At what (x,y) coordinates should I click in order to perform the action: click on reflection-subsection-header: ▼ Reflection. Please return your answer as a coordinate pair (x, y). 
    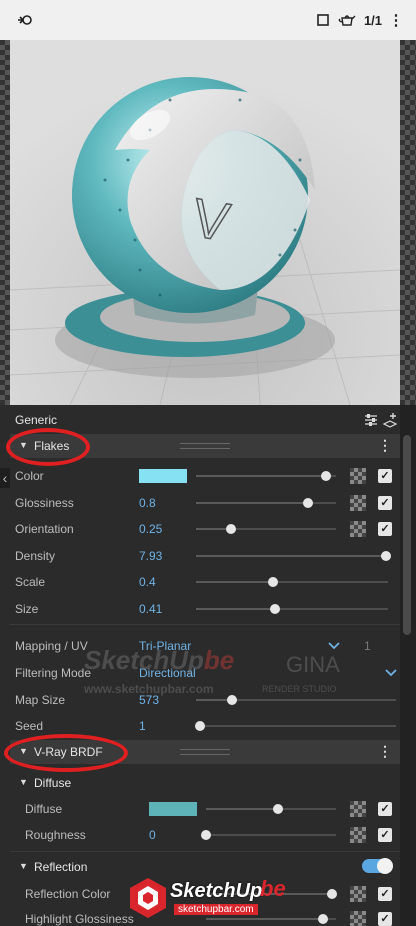
    Looking at the image, I should click on (205, 867).